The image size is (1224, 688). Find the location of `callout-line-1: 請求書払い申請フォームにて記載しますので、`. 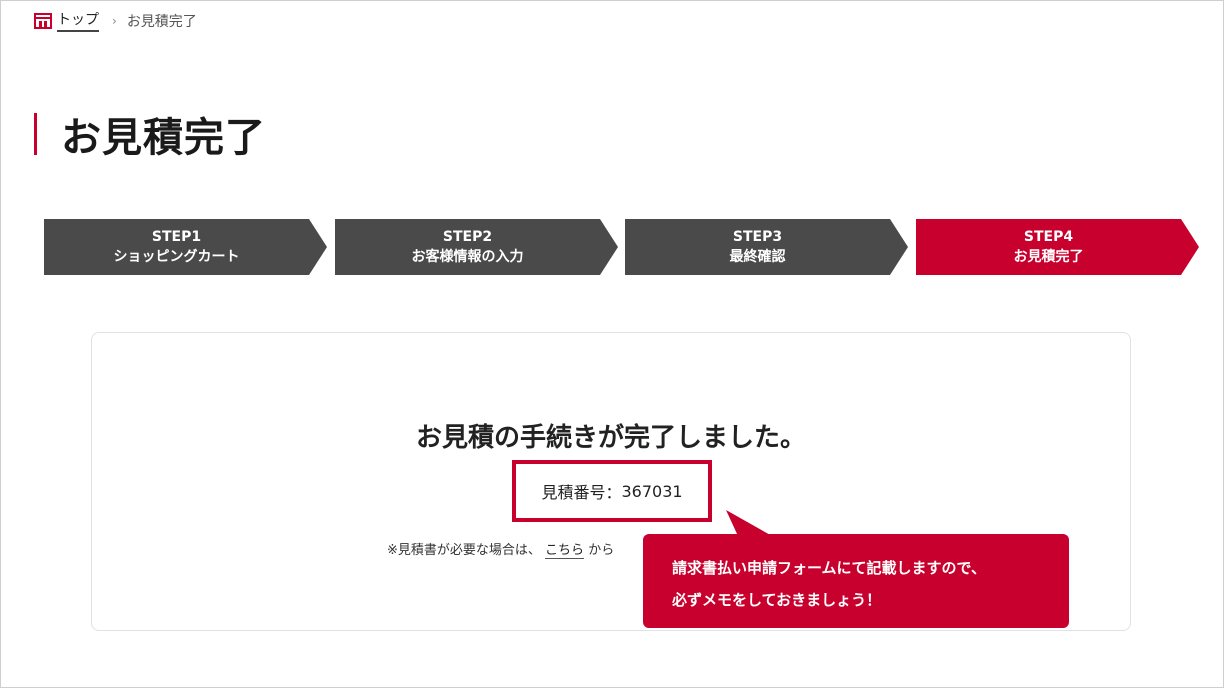

callout-line-1: 請求書払い申請フォームにて記載しますので、 is located at coordinates (829, 568).